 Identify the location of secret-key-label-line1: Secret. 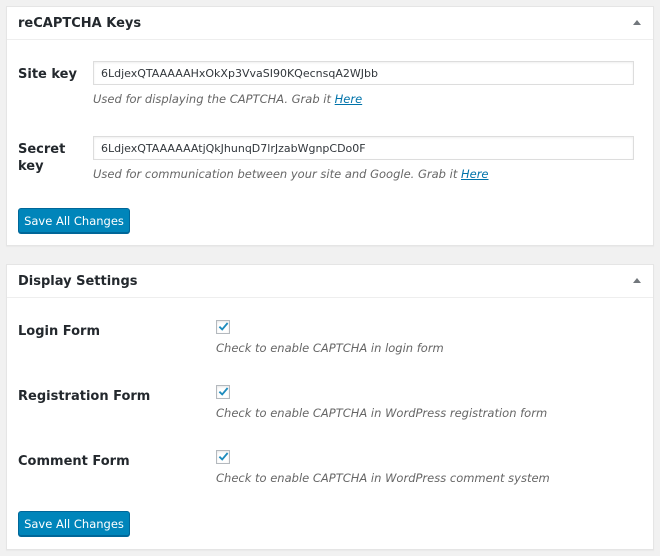
(42, 149).